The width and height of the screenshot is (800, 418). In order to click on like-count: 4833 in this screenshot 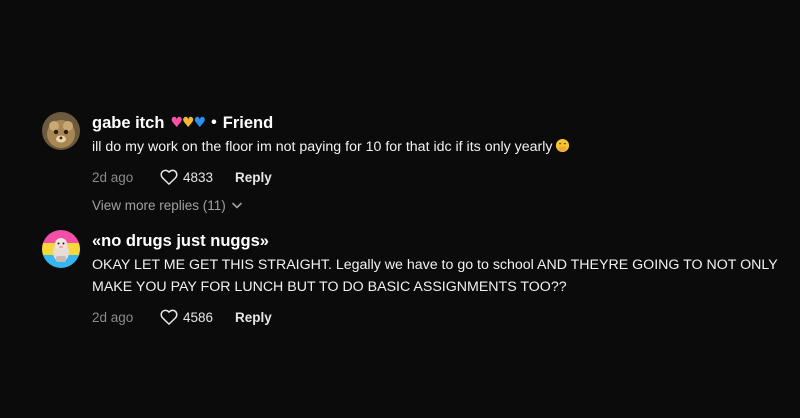, I will do `click(198, 177)`.